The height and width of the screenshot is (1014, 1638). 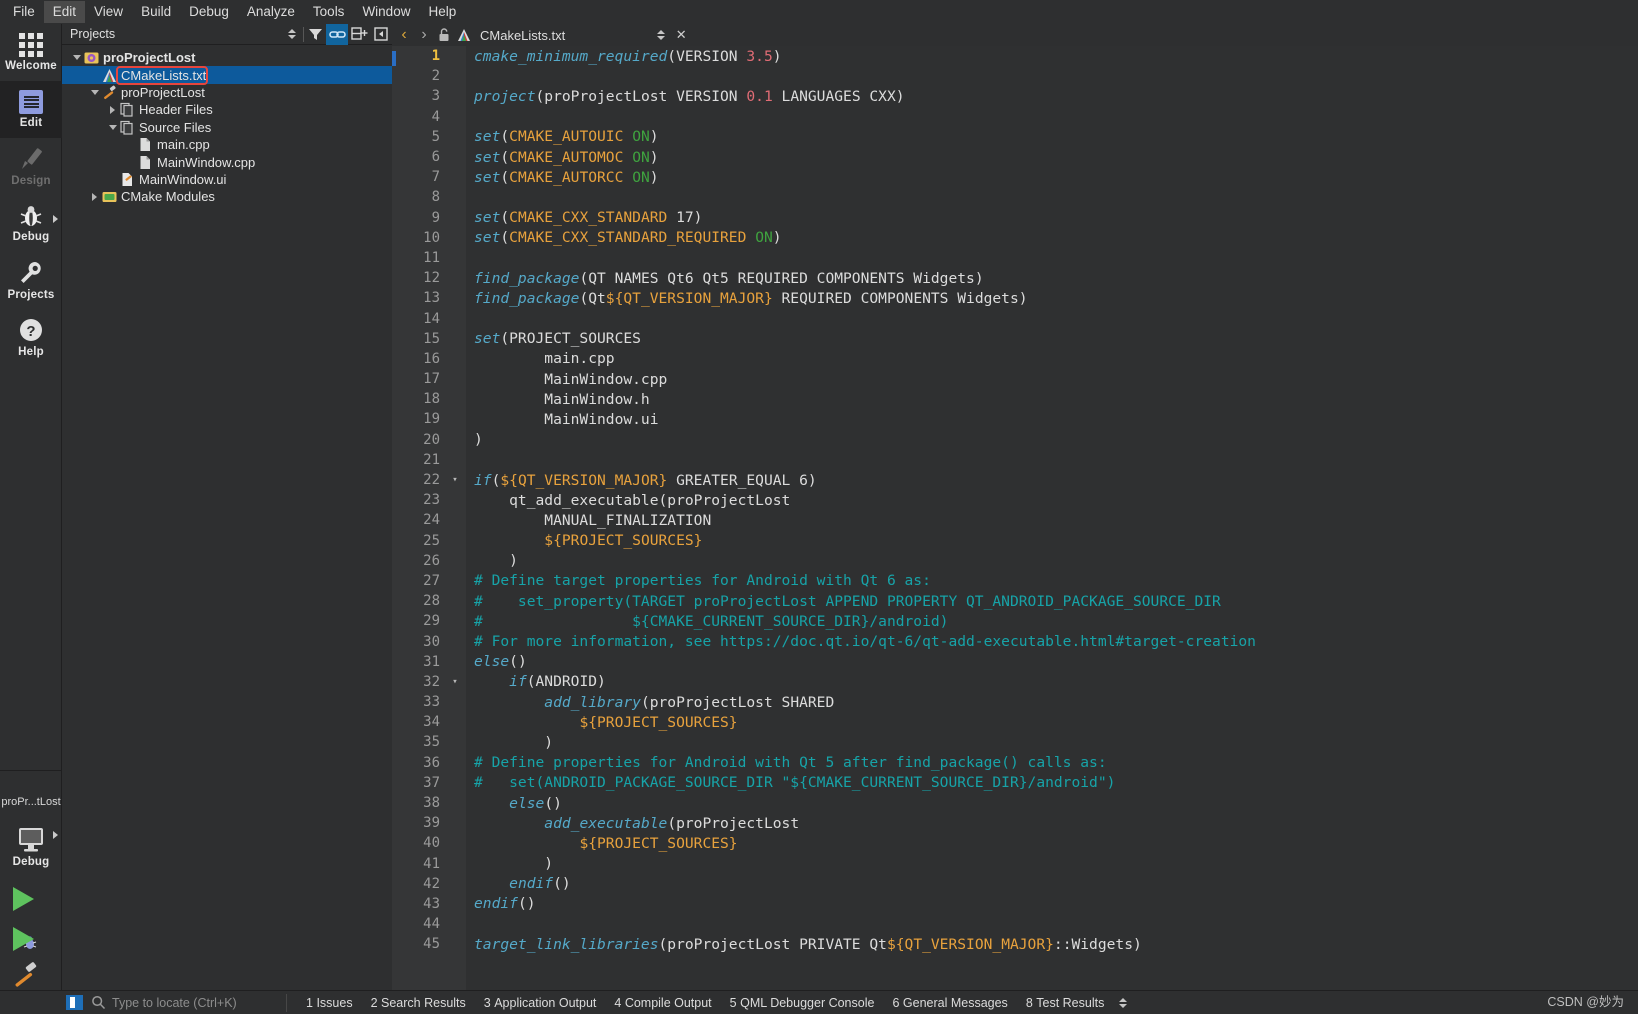 What do you see at coordinates (1015, 238) in the screenshot?
I see `code-line: 10 set(CMAKE_CXX_STANDARD_REQUIRED ON)` at bounding box center [1015, 238].